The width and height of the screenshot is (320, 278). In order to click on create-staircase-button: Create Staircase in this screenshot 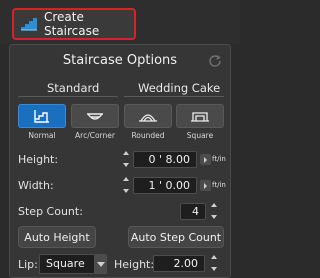, I will do `click(74, 24)`.